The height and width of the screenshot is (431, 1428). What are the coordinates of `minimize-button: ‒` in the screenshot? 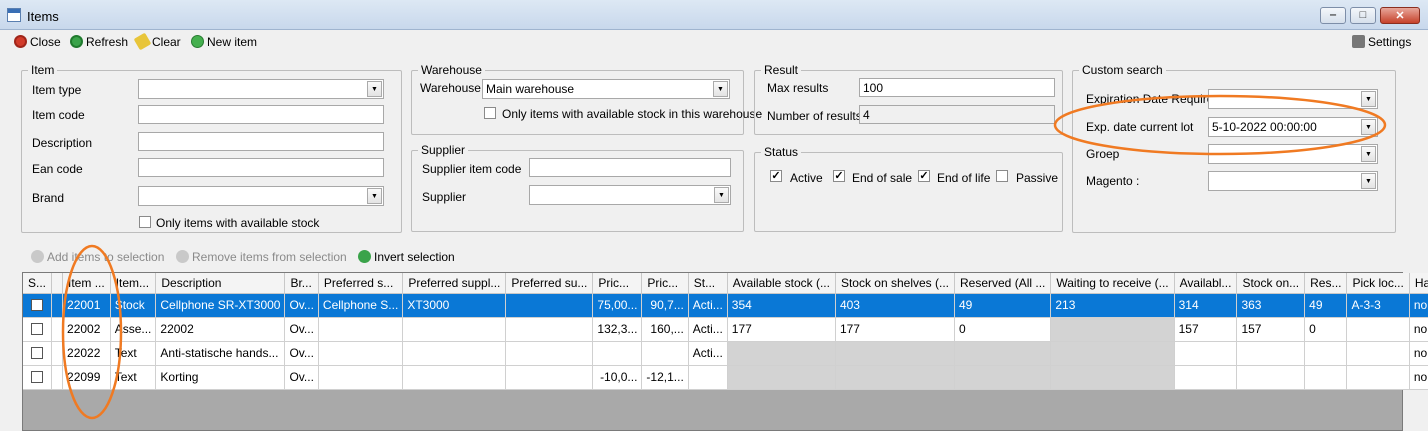 It's located at (1333, 15).